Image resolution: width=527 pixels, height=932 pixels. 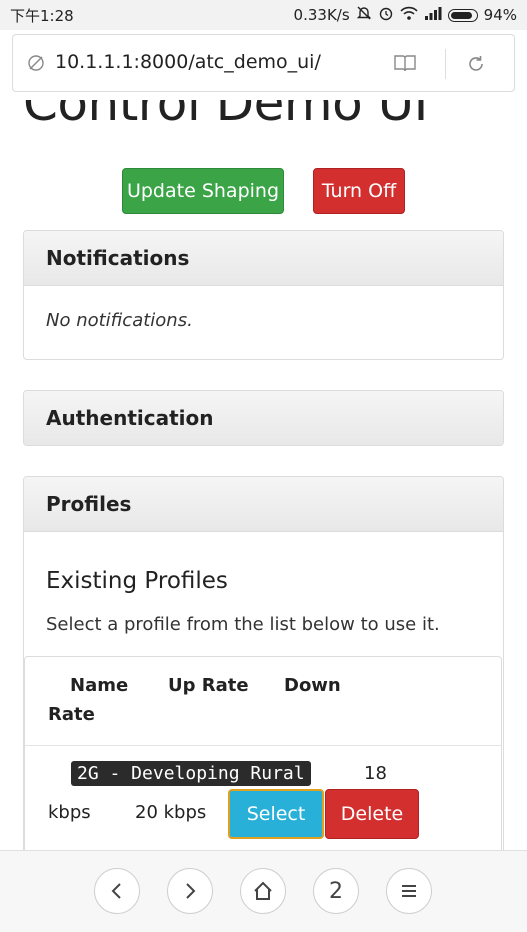 I want to click on site-info-icon, so click(x=36, y=65).